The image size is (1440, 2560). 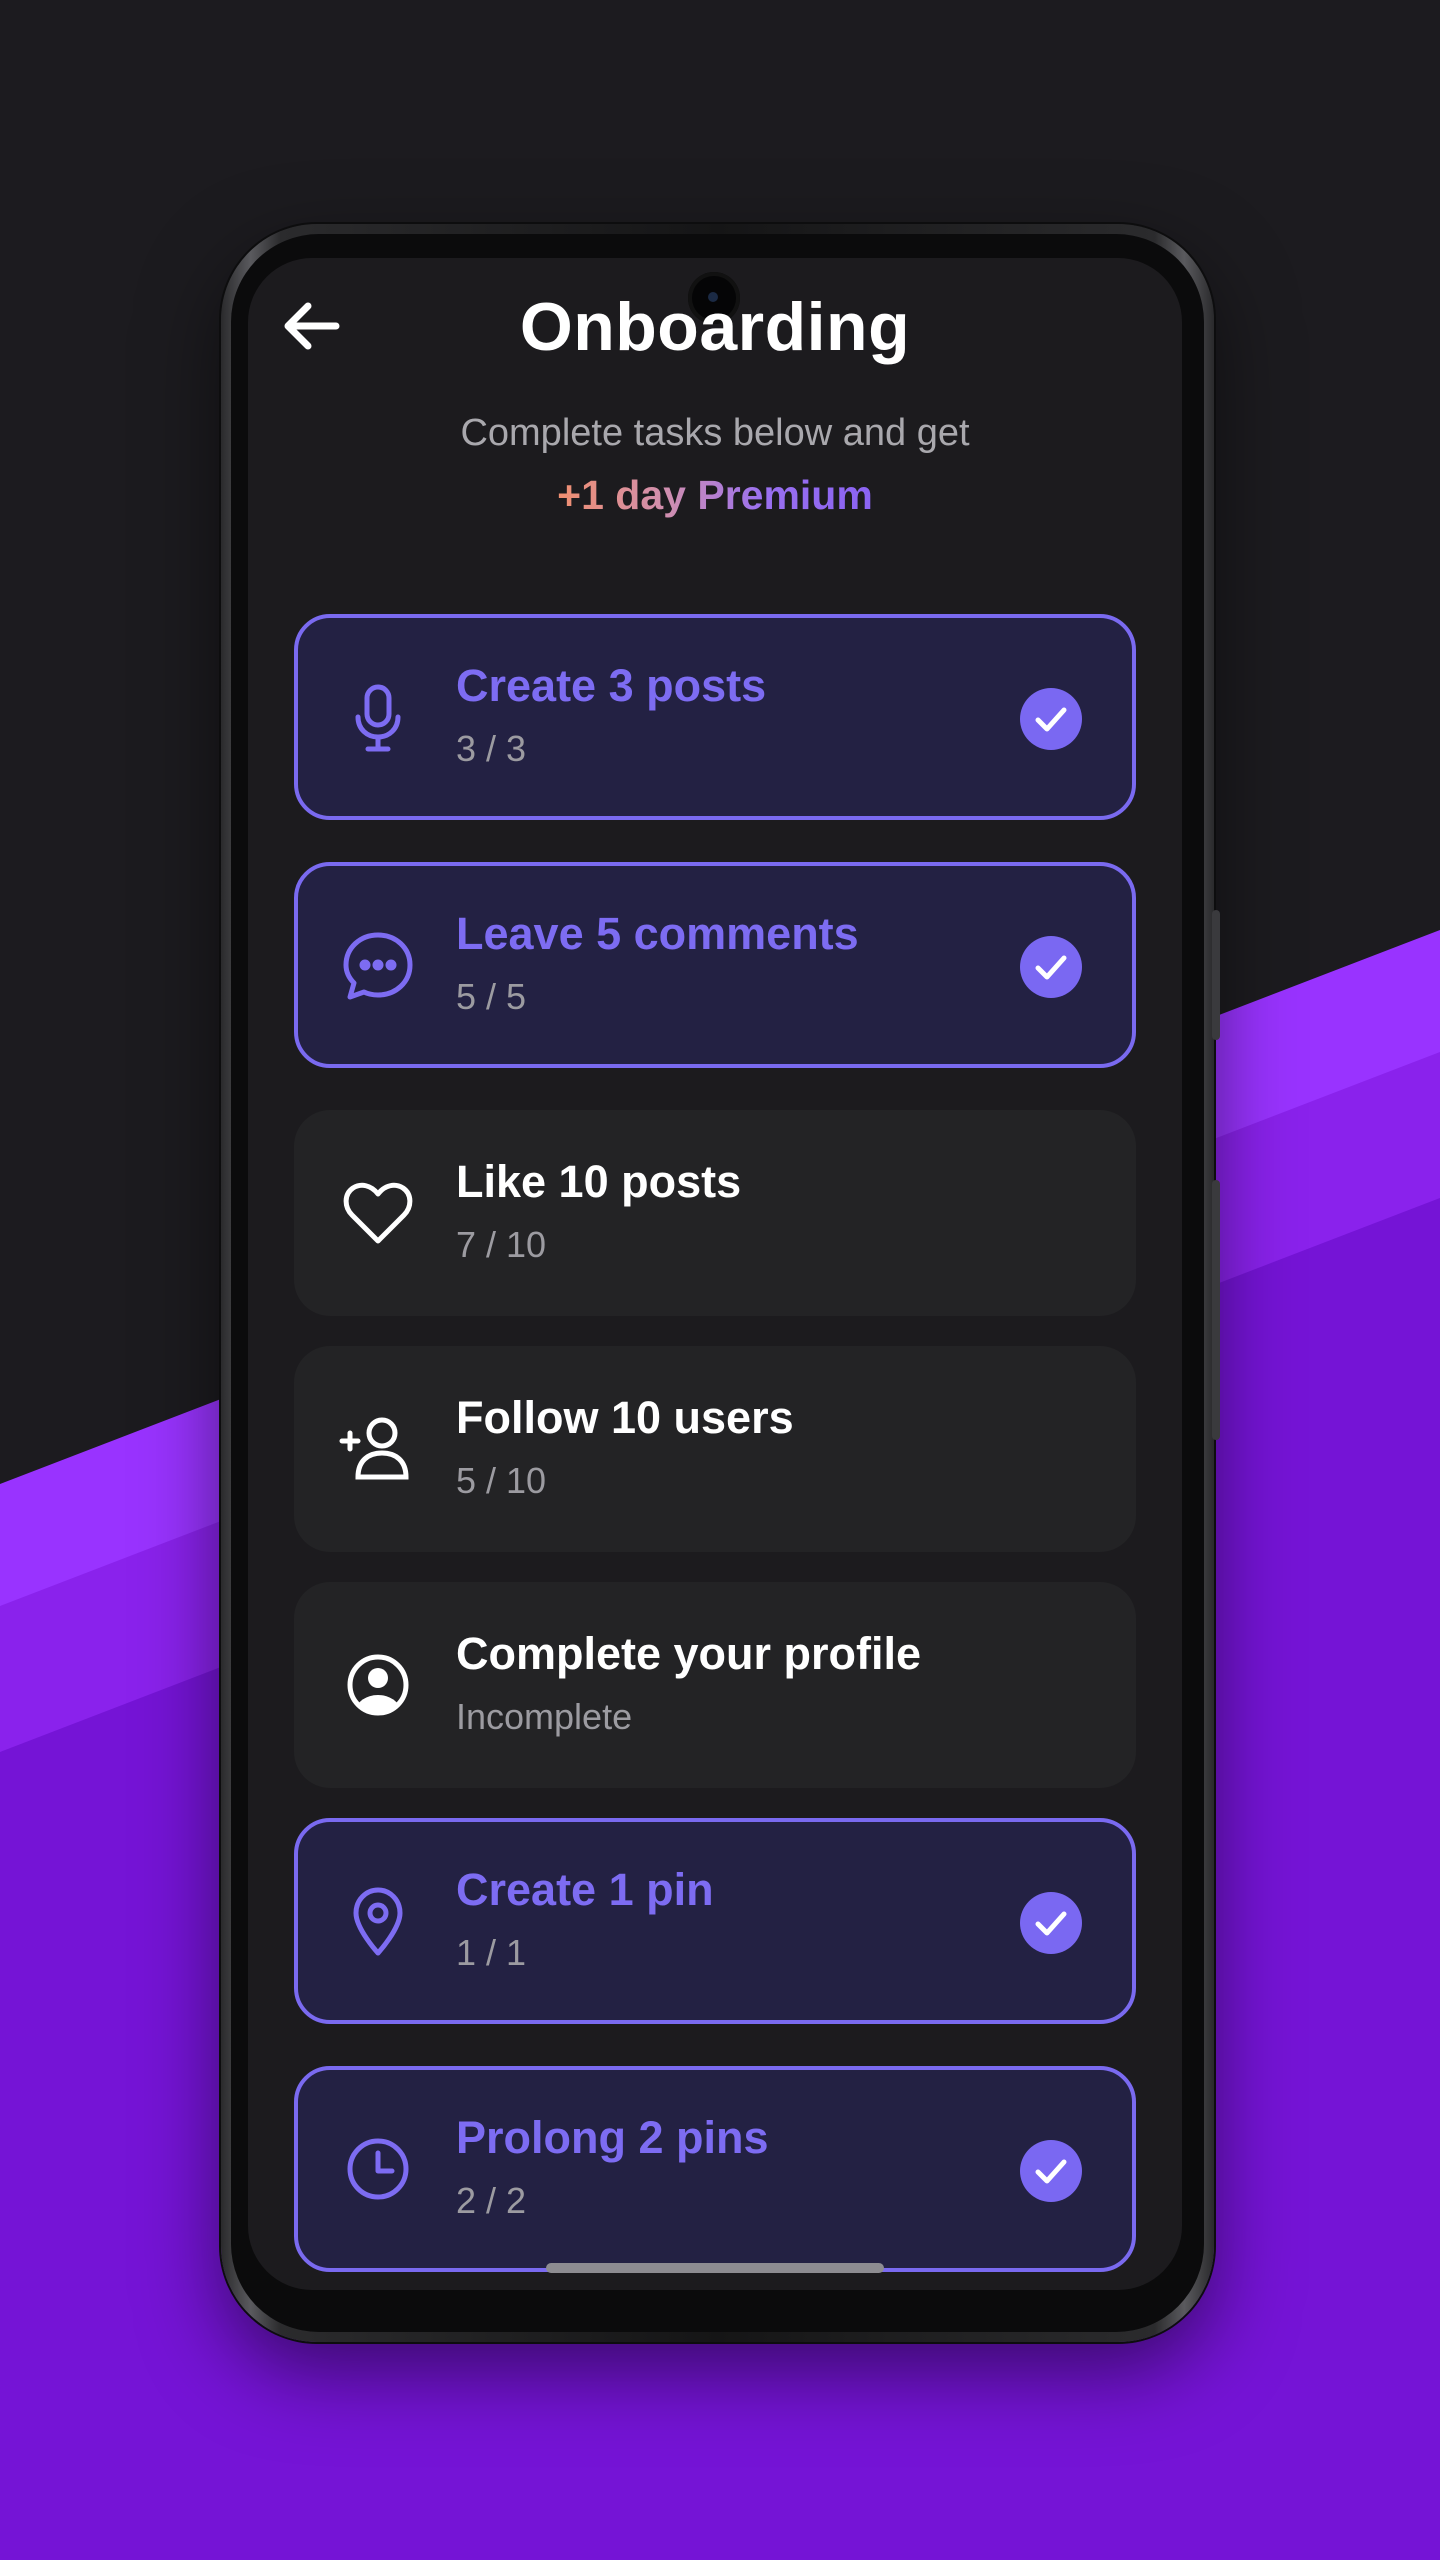 I want to click on power-button, so click(x=1216, y=975).